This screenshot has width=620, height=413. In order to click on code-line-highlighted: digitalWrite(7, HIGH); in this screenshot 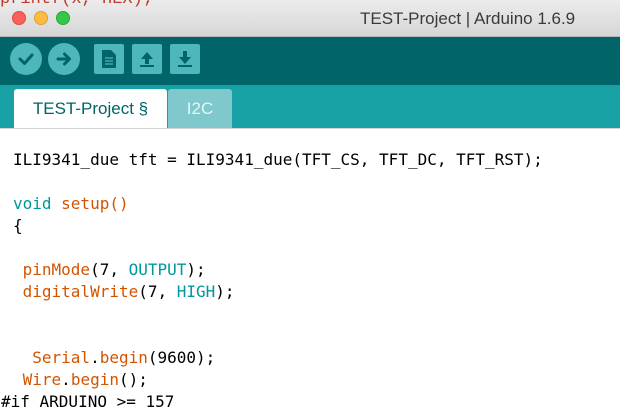, I will do `click(278, 292)`.